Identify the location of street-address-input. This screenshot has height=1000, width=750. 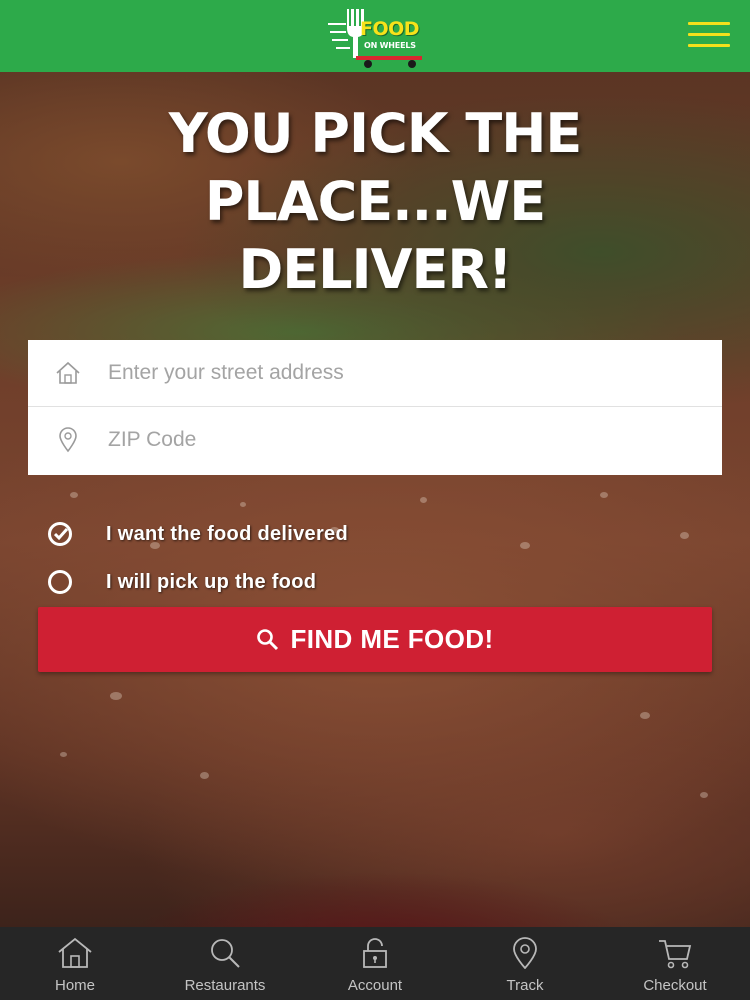
(415, 373).